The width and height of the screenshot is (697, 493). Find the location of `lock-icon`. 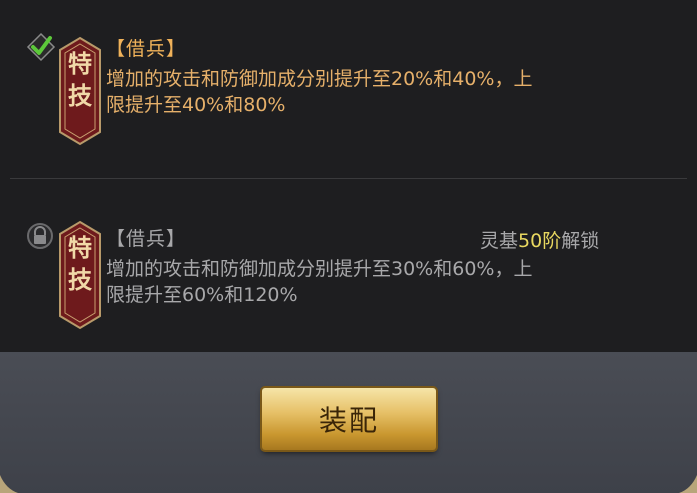

lock-icon is located at coordinates (40, 236).